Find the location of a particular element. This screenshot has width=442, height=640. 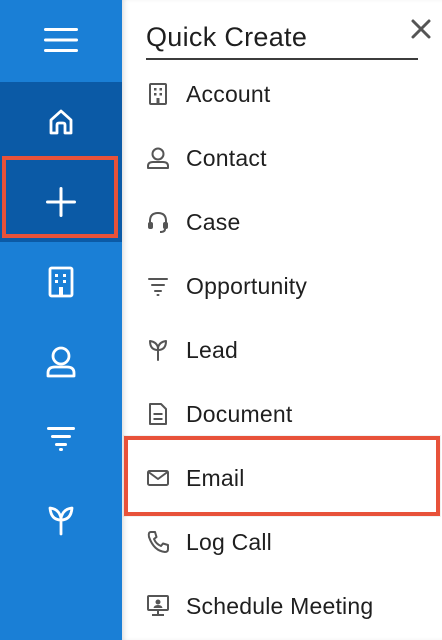

menu-item-label: Contact is located at coordinates (226, 157).